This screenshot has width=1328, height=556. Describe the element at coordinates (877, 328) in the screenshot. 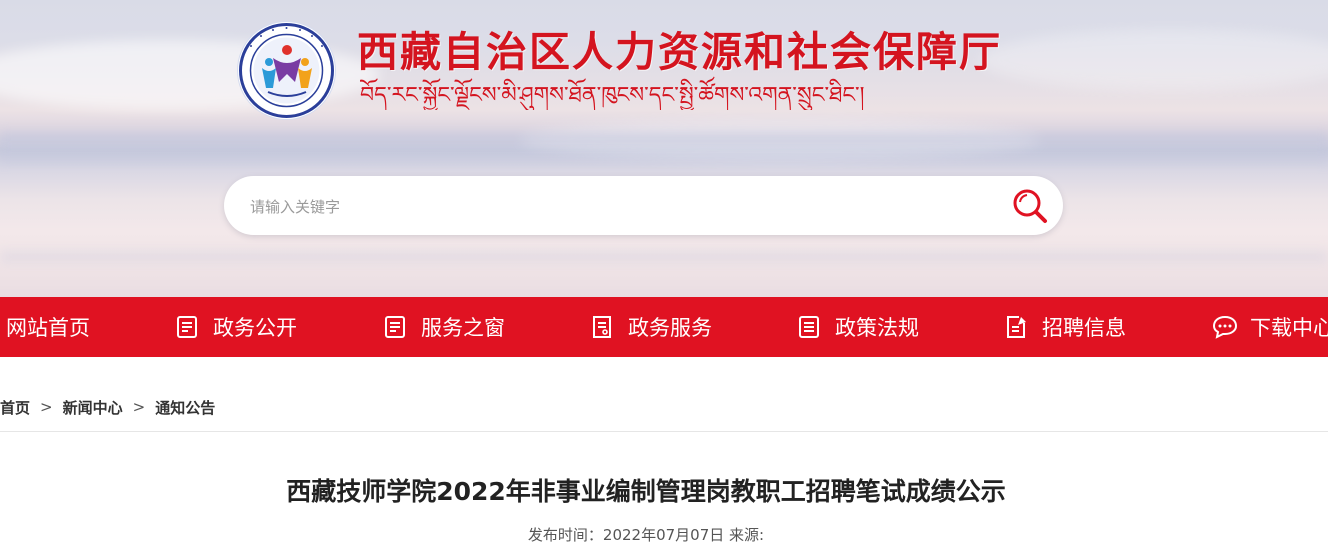

I see `nav-item-label: 政策法规` at that location.